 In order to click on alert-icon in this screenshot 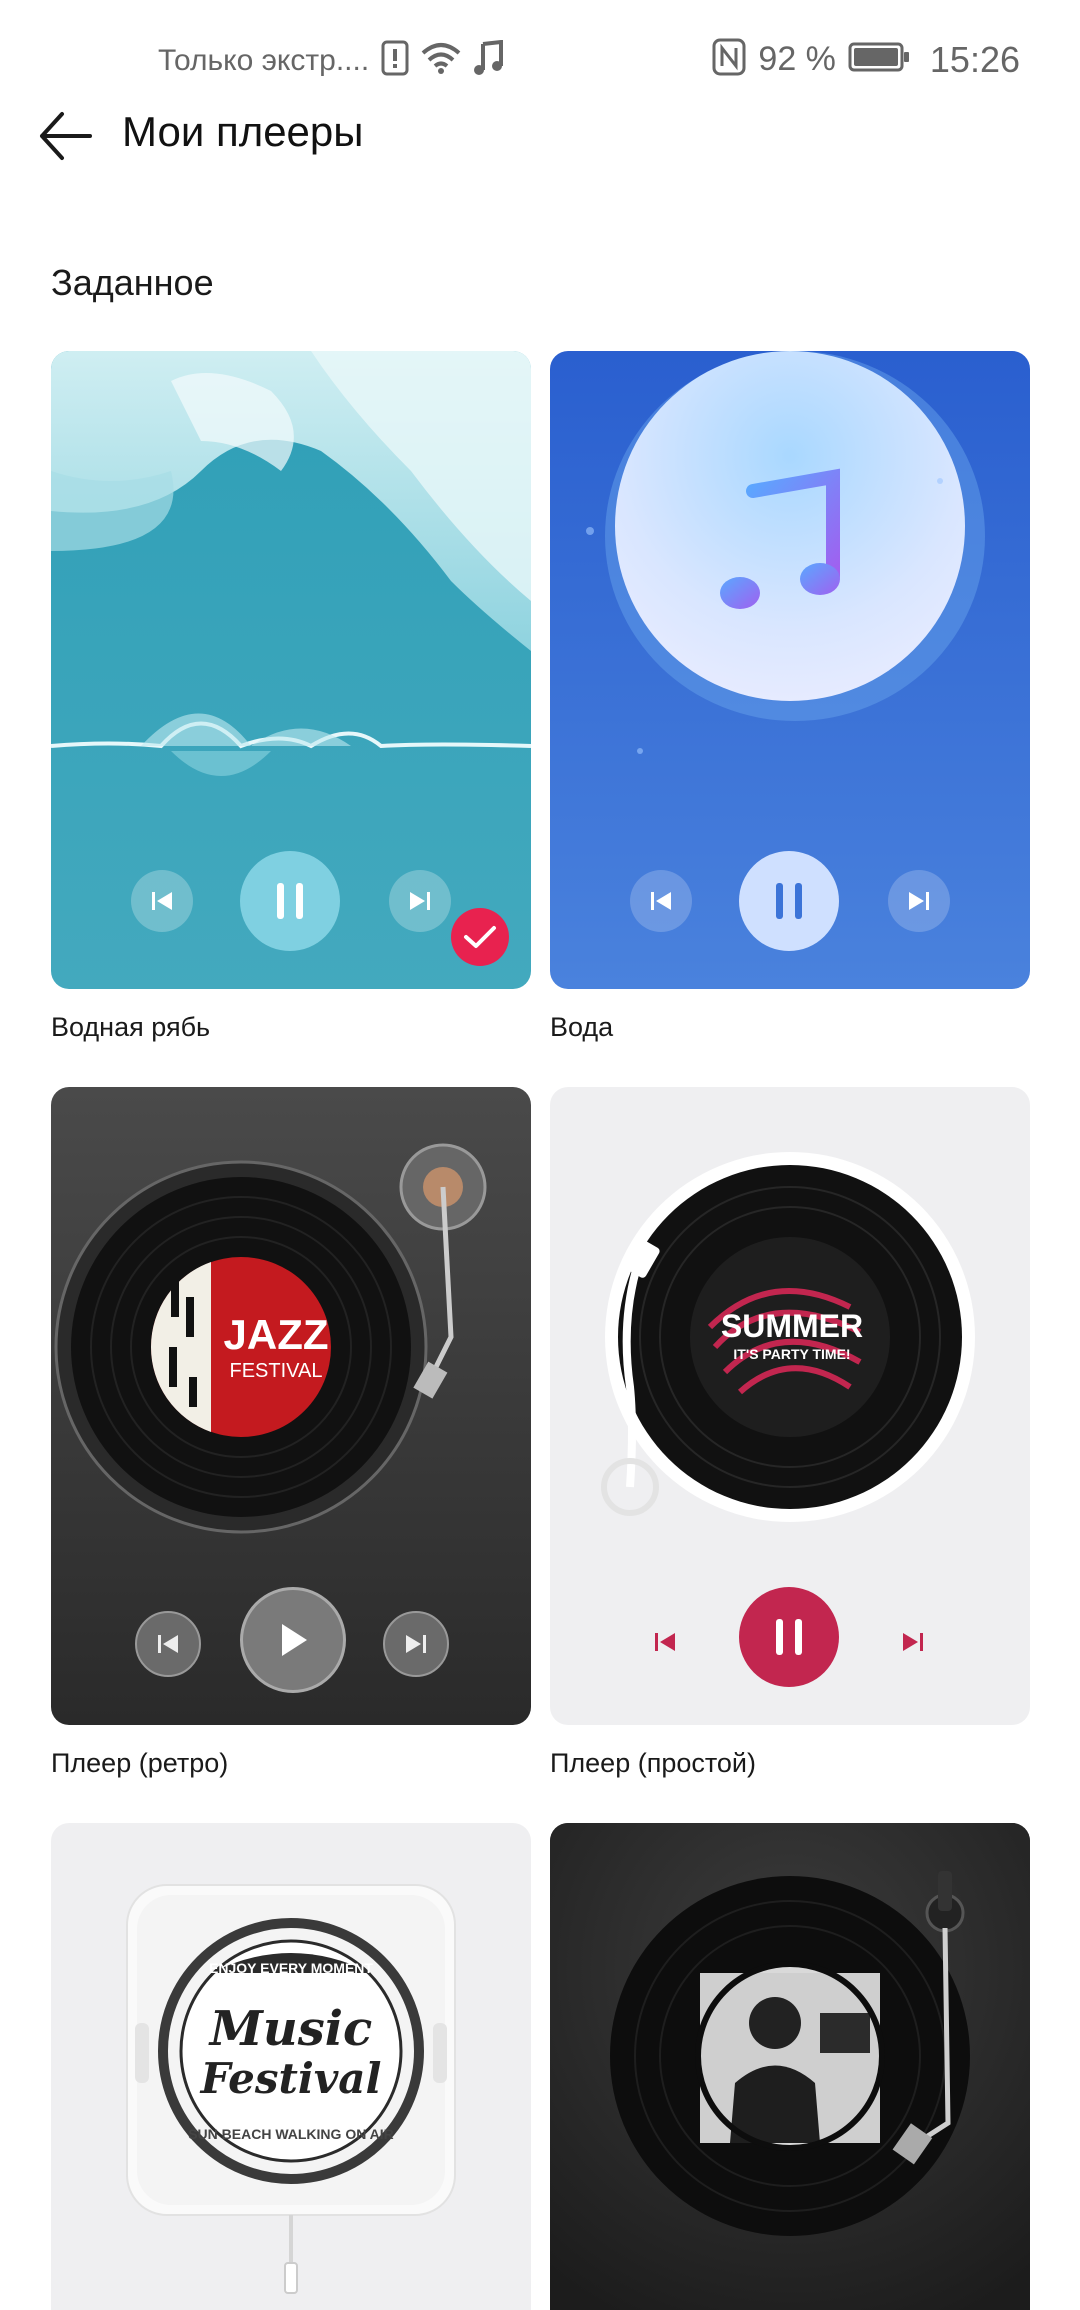, I will do `click(395, 60)`.